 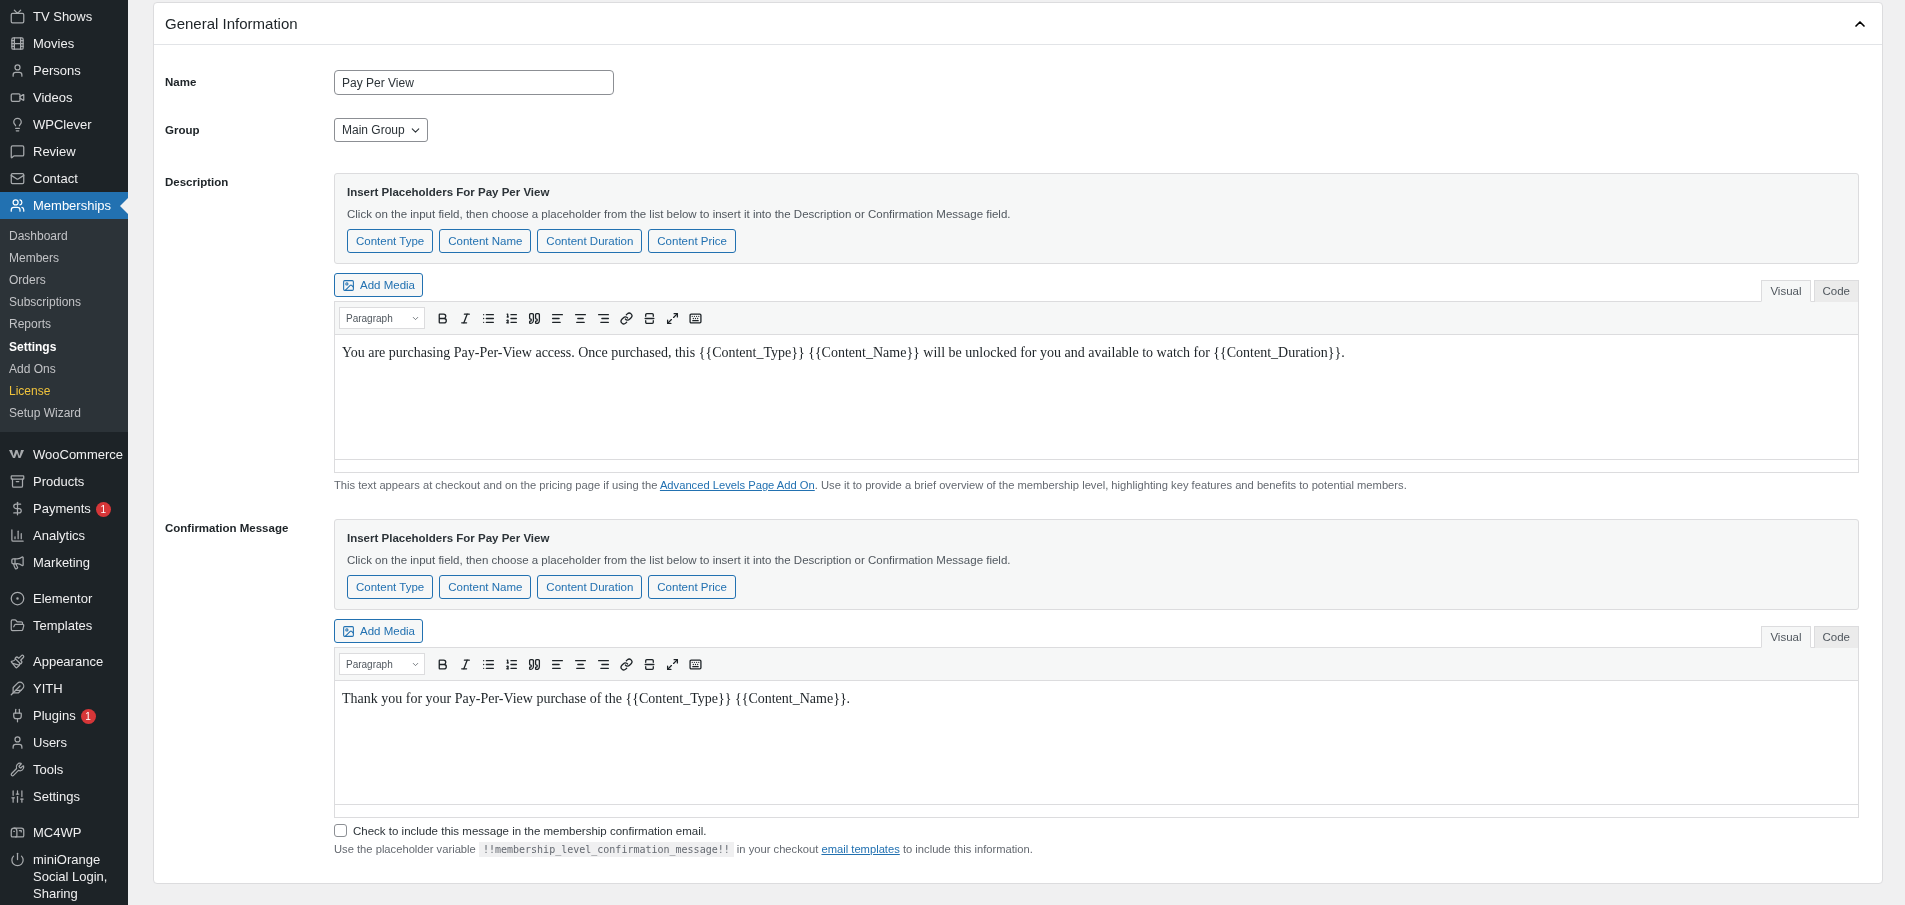 I want to click on menu-item: Users, so click(x=64, y=742).